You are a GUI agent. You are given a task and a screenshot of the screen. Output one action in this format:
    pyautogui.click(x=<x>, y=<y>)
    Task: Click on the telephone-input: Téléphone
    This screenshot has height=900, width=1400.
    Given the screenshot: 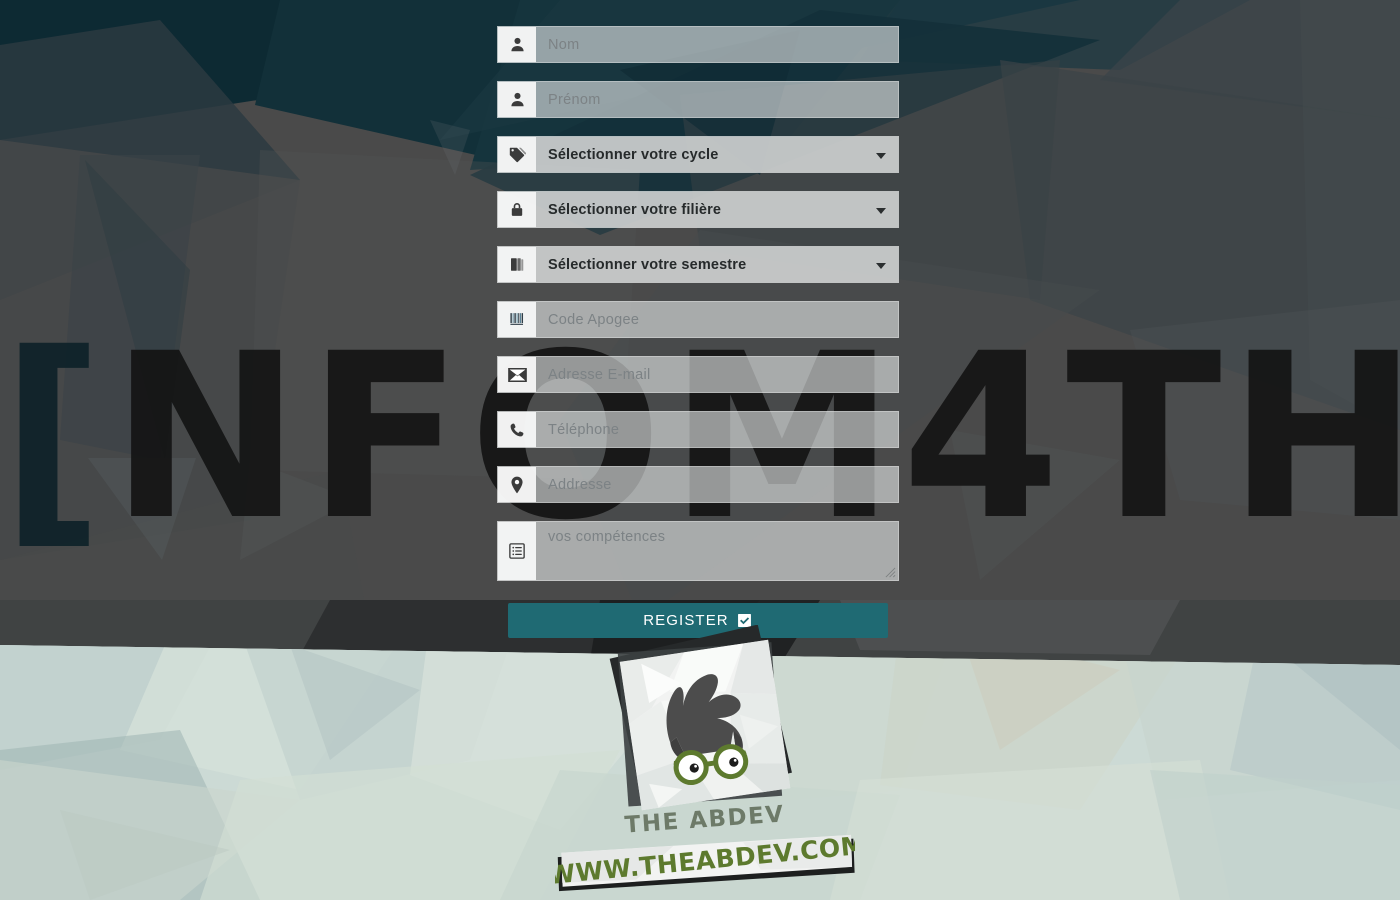 What is the action you would take?
    pyautogui.click(x=717, y=429)
    